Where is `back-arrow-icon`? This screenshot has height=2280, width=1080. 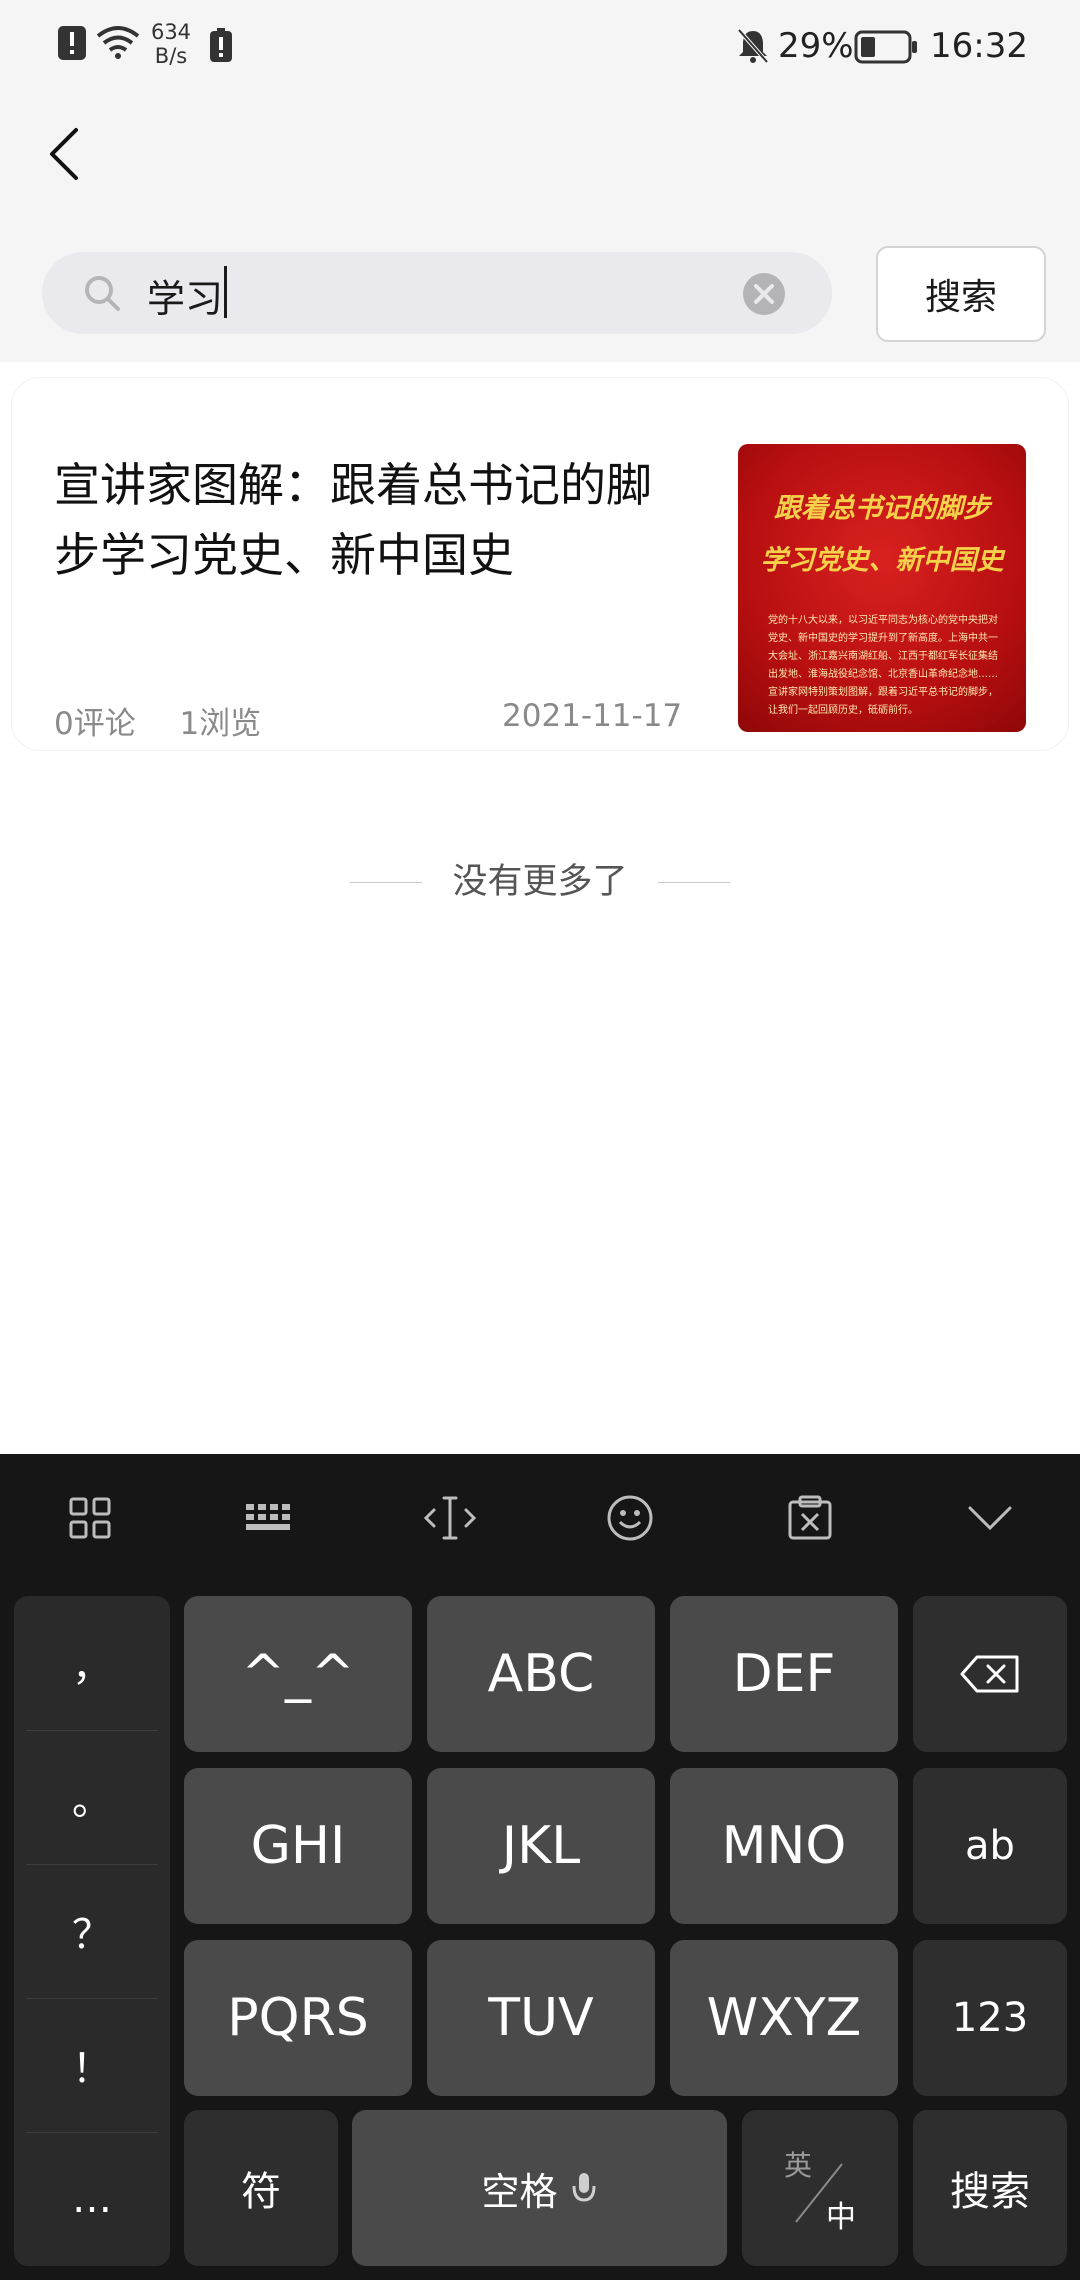 back-arrow-icon is located at coordinates (64, 154).